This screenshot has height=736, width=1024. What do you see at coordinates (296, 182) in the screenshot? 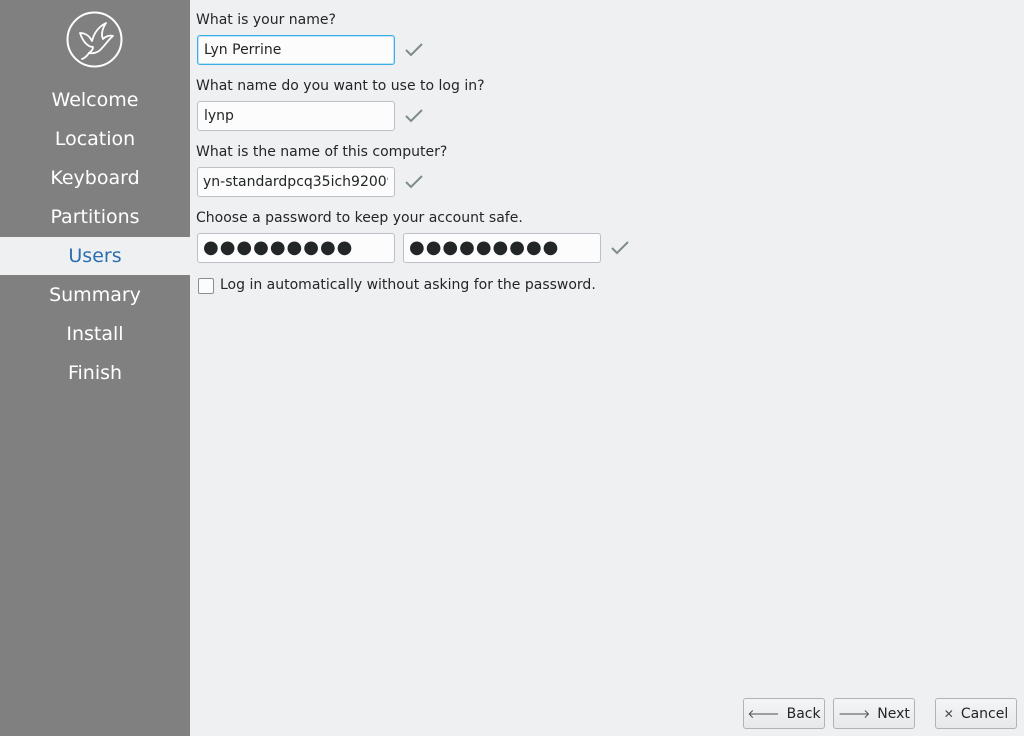
I see `hostname-input` at bounding box center [296, 182].